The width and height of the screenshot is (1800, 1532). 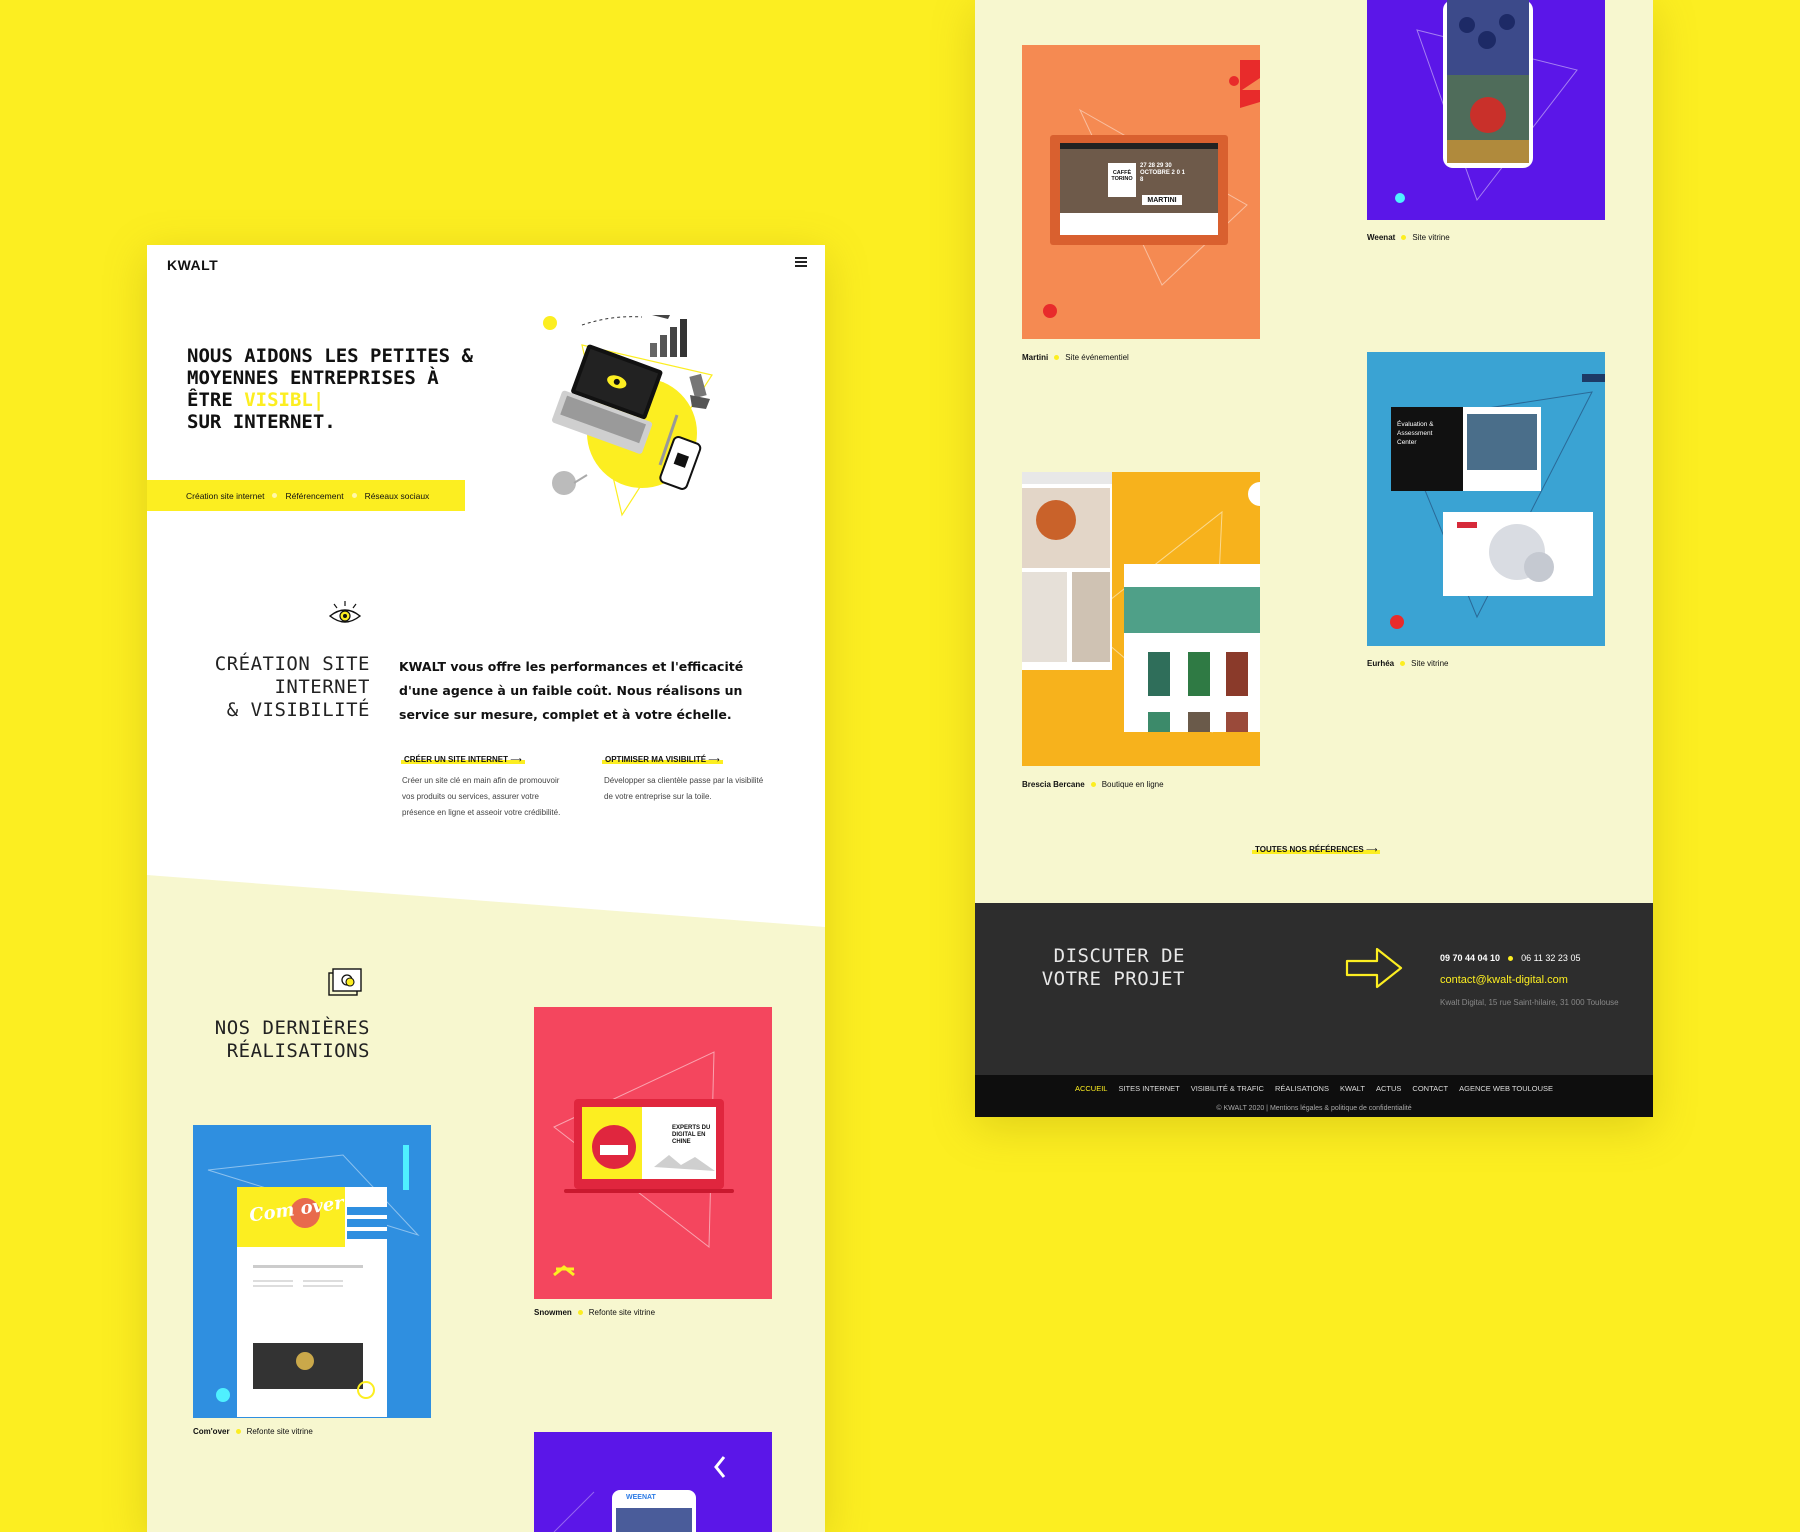 What do you see at coordinates (1316, 849) in the screenshot?
I see `all-references-link: TOUTES NOS RÉFÉRENCES ⟶` at bounding box center [1316, 849].